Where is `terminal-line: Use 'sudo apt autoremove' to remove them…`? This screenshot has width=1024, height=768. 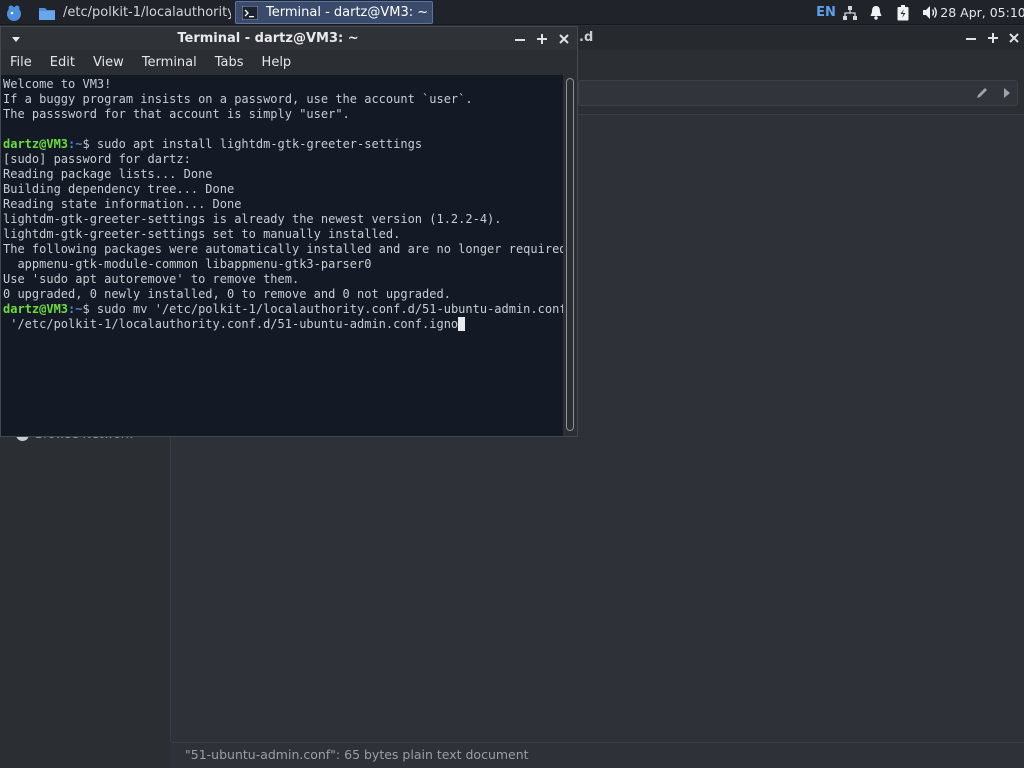 terminal-line: Use 'sudo apt autoremove' to remove them… is located at coordinates (151, 279).